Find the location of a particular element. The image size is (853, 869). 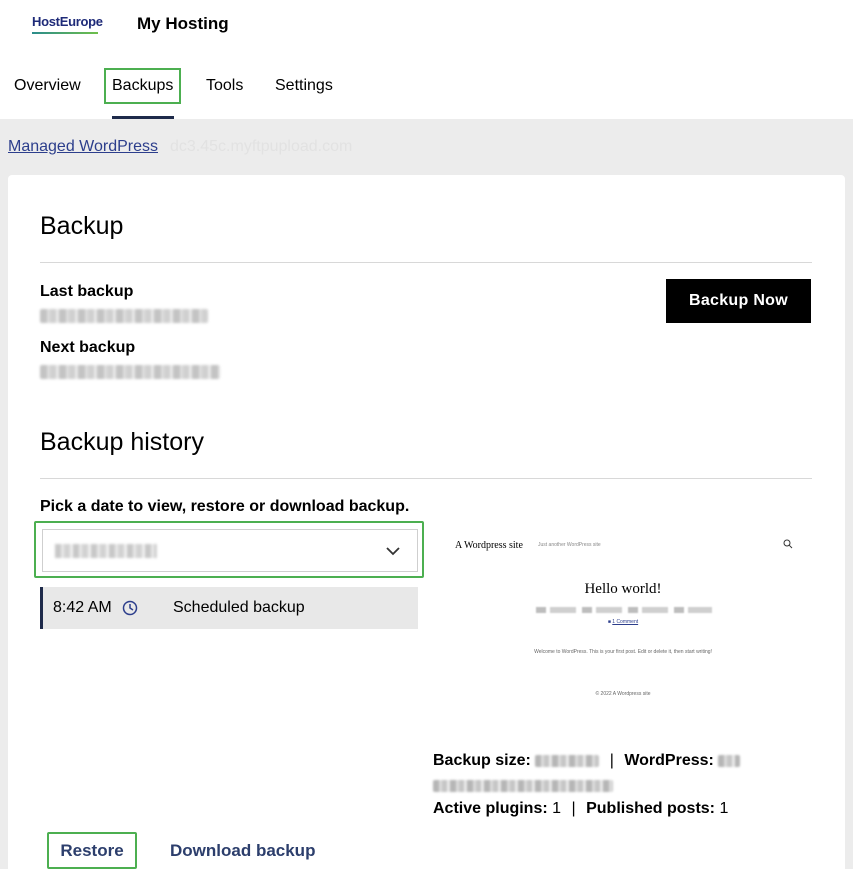

breadcrumb: Managed WordPress dc3.45c.myftpupload.com is located at coordinates (180, 147).